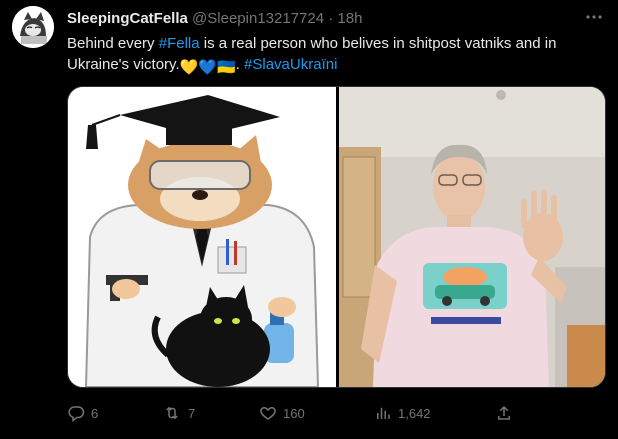 This screenshot has width=618, height=439. I want to click on hashtag-link: #SlavaUkraïni, so click(290, 64).